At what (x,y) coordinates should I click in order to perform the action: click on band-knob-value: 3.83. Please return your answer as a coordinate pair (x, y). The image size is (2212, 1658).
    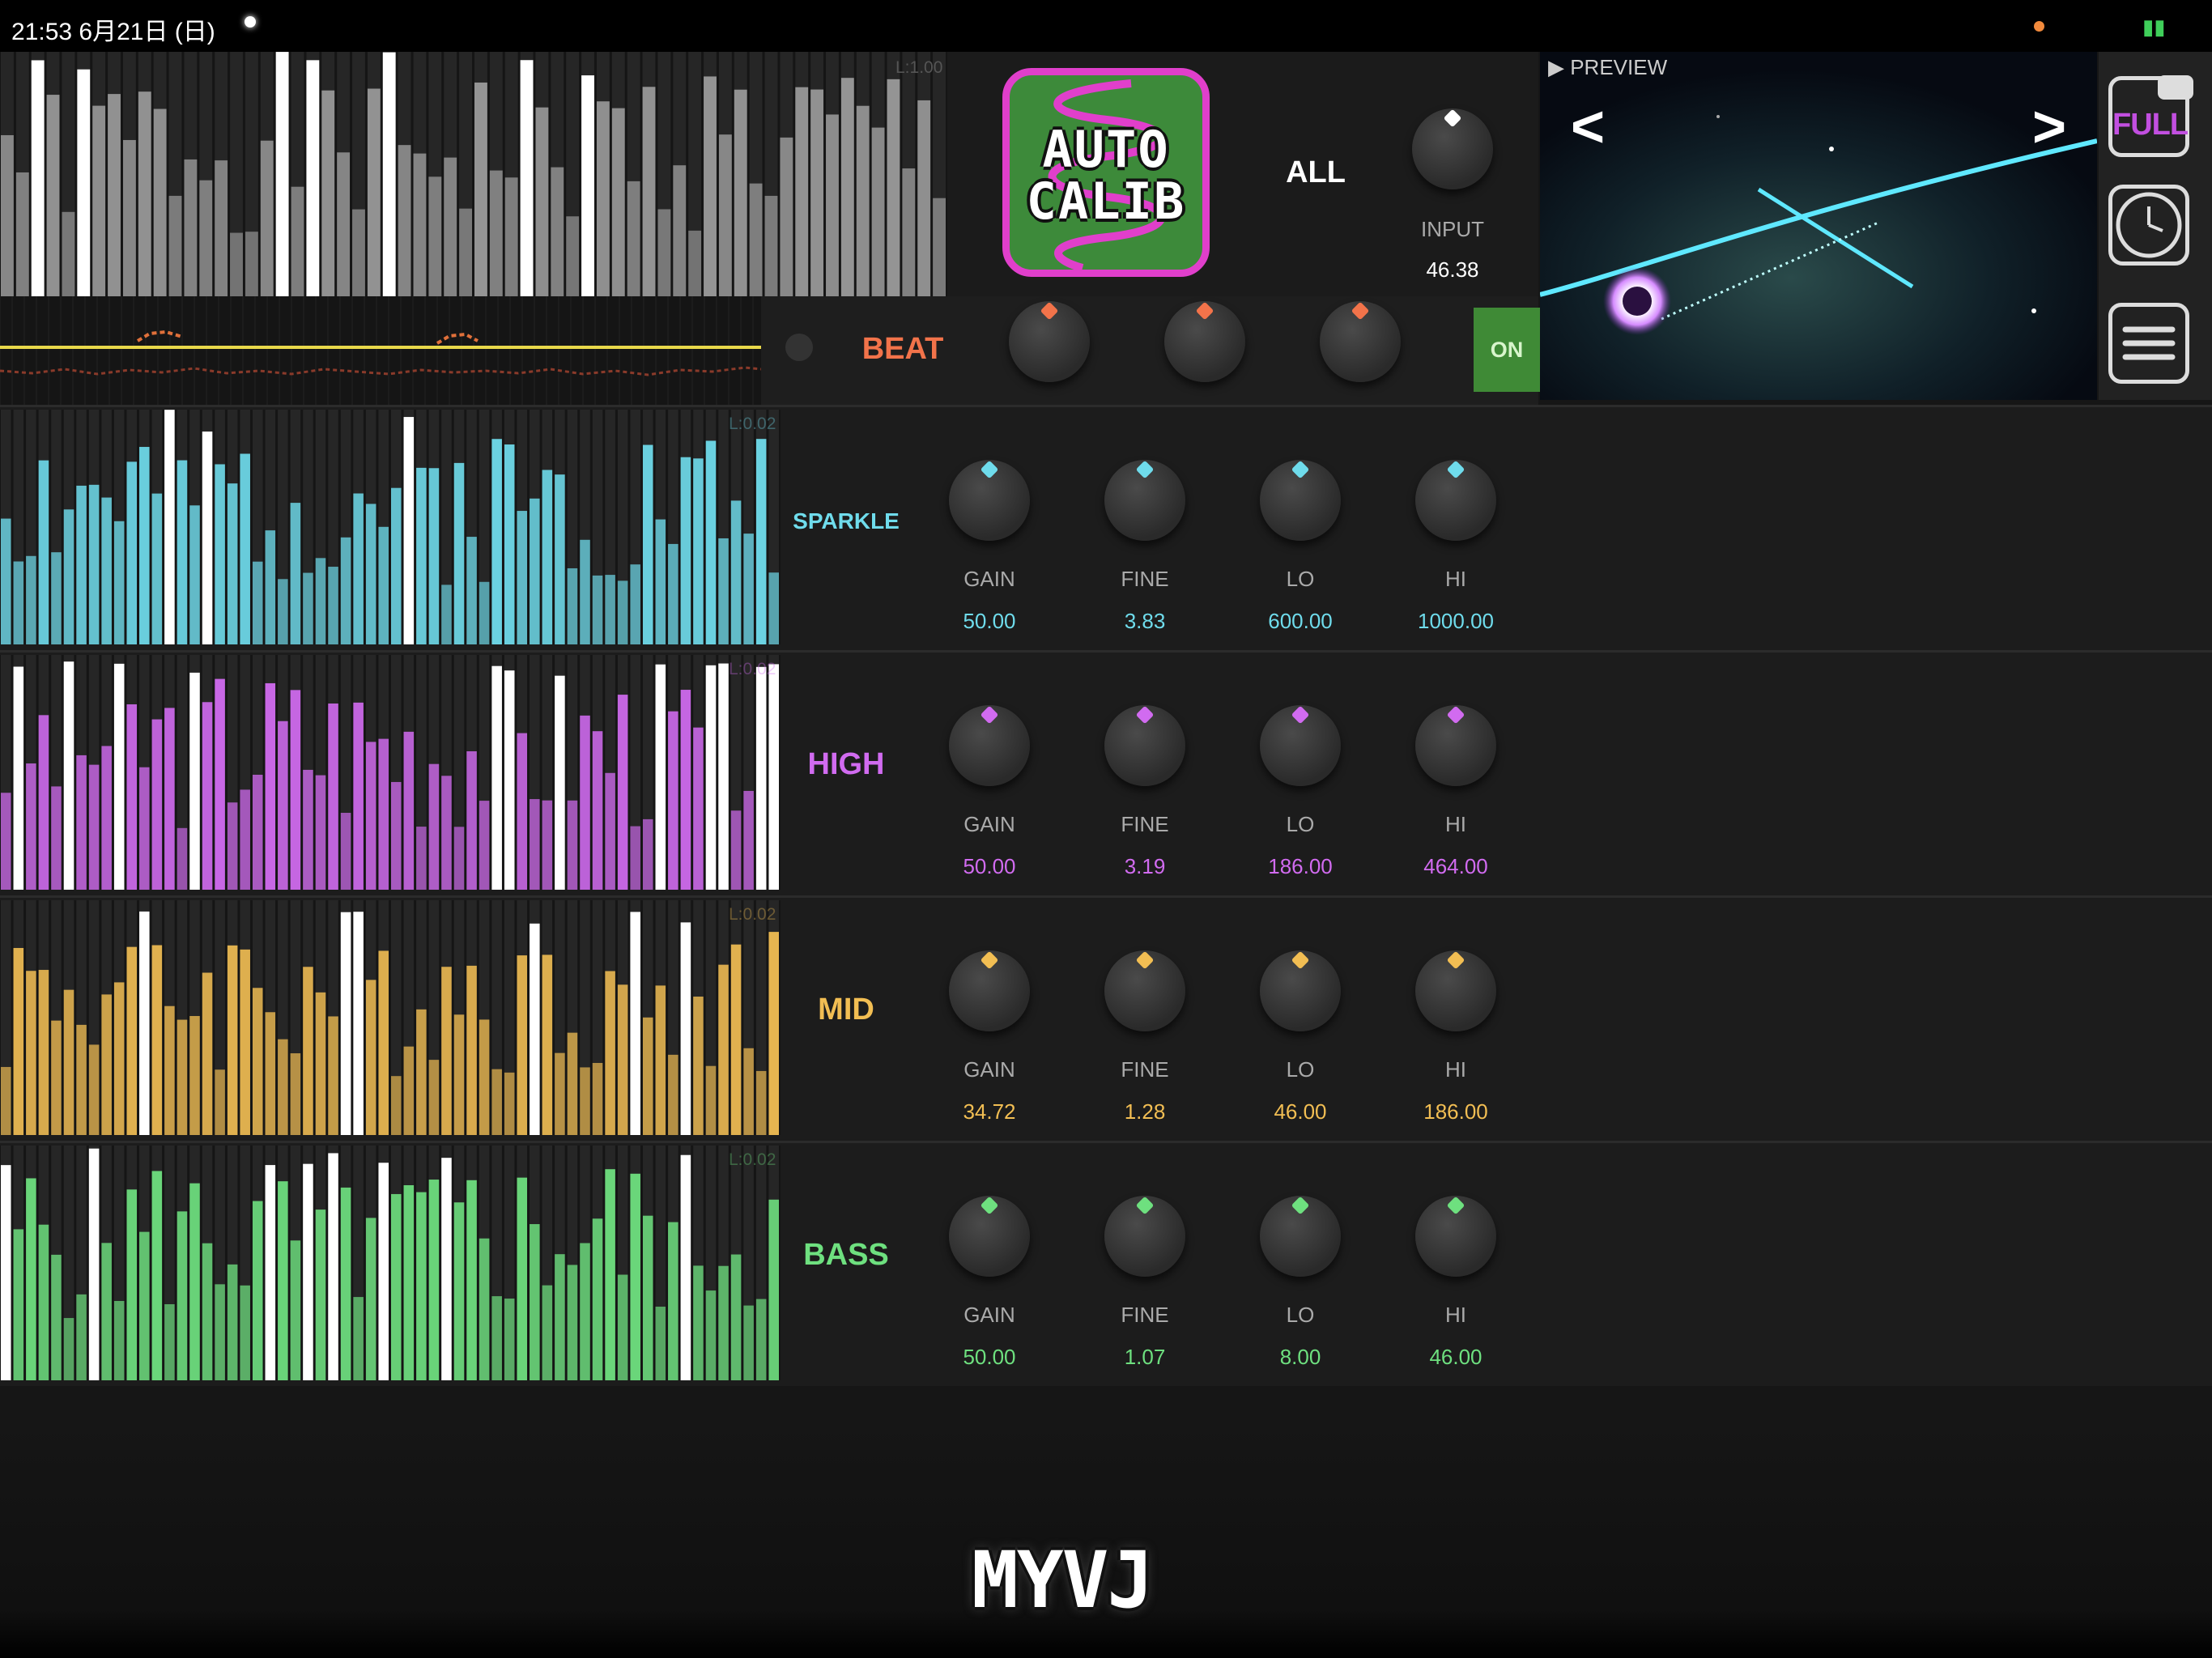
    Looking at the image, I should click on (1145, 621).